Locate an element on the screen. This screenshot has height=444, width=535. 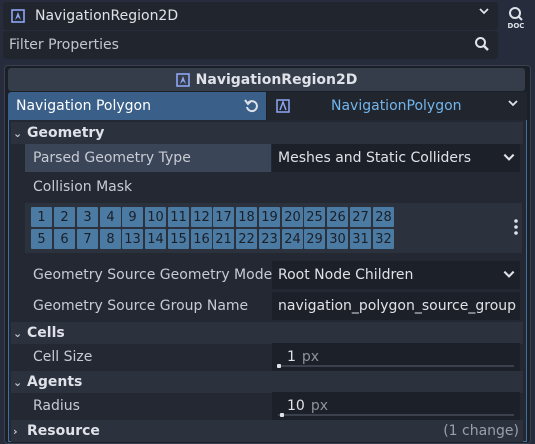
geometry-mode-value: Root Node Children is located at coordinates (346, 275).